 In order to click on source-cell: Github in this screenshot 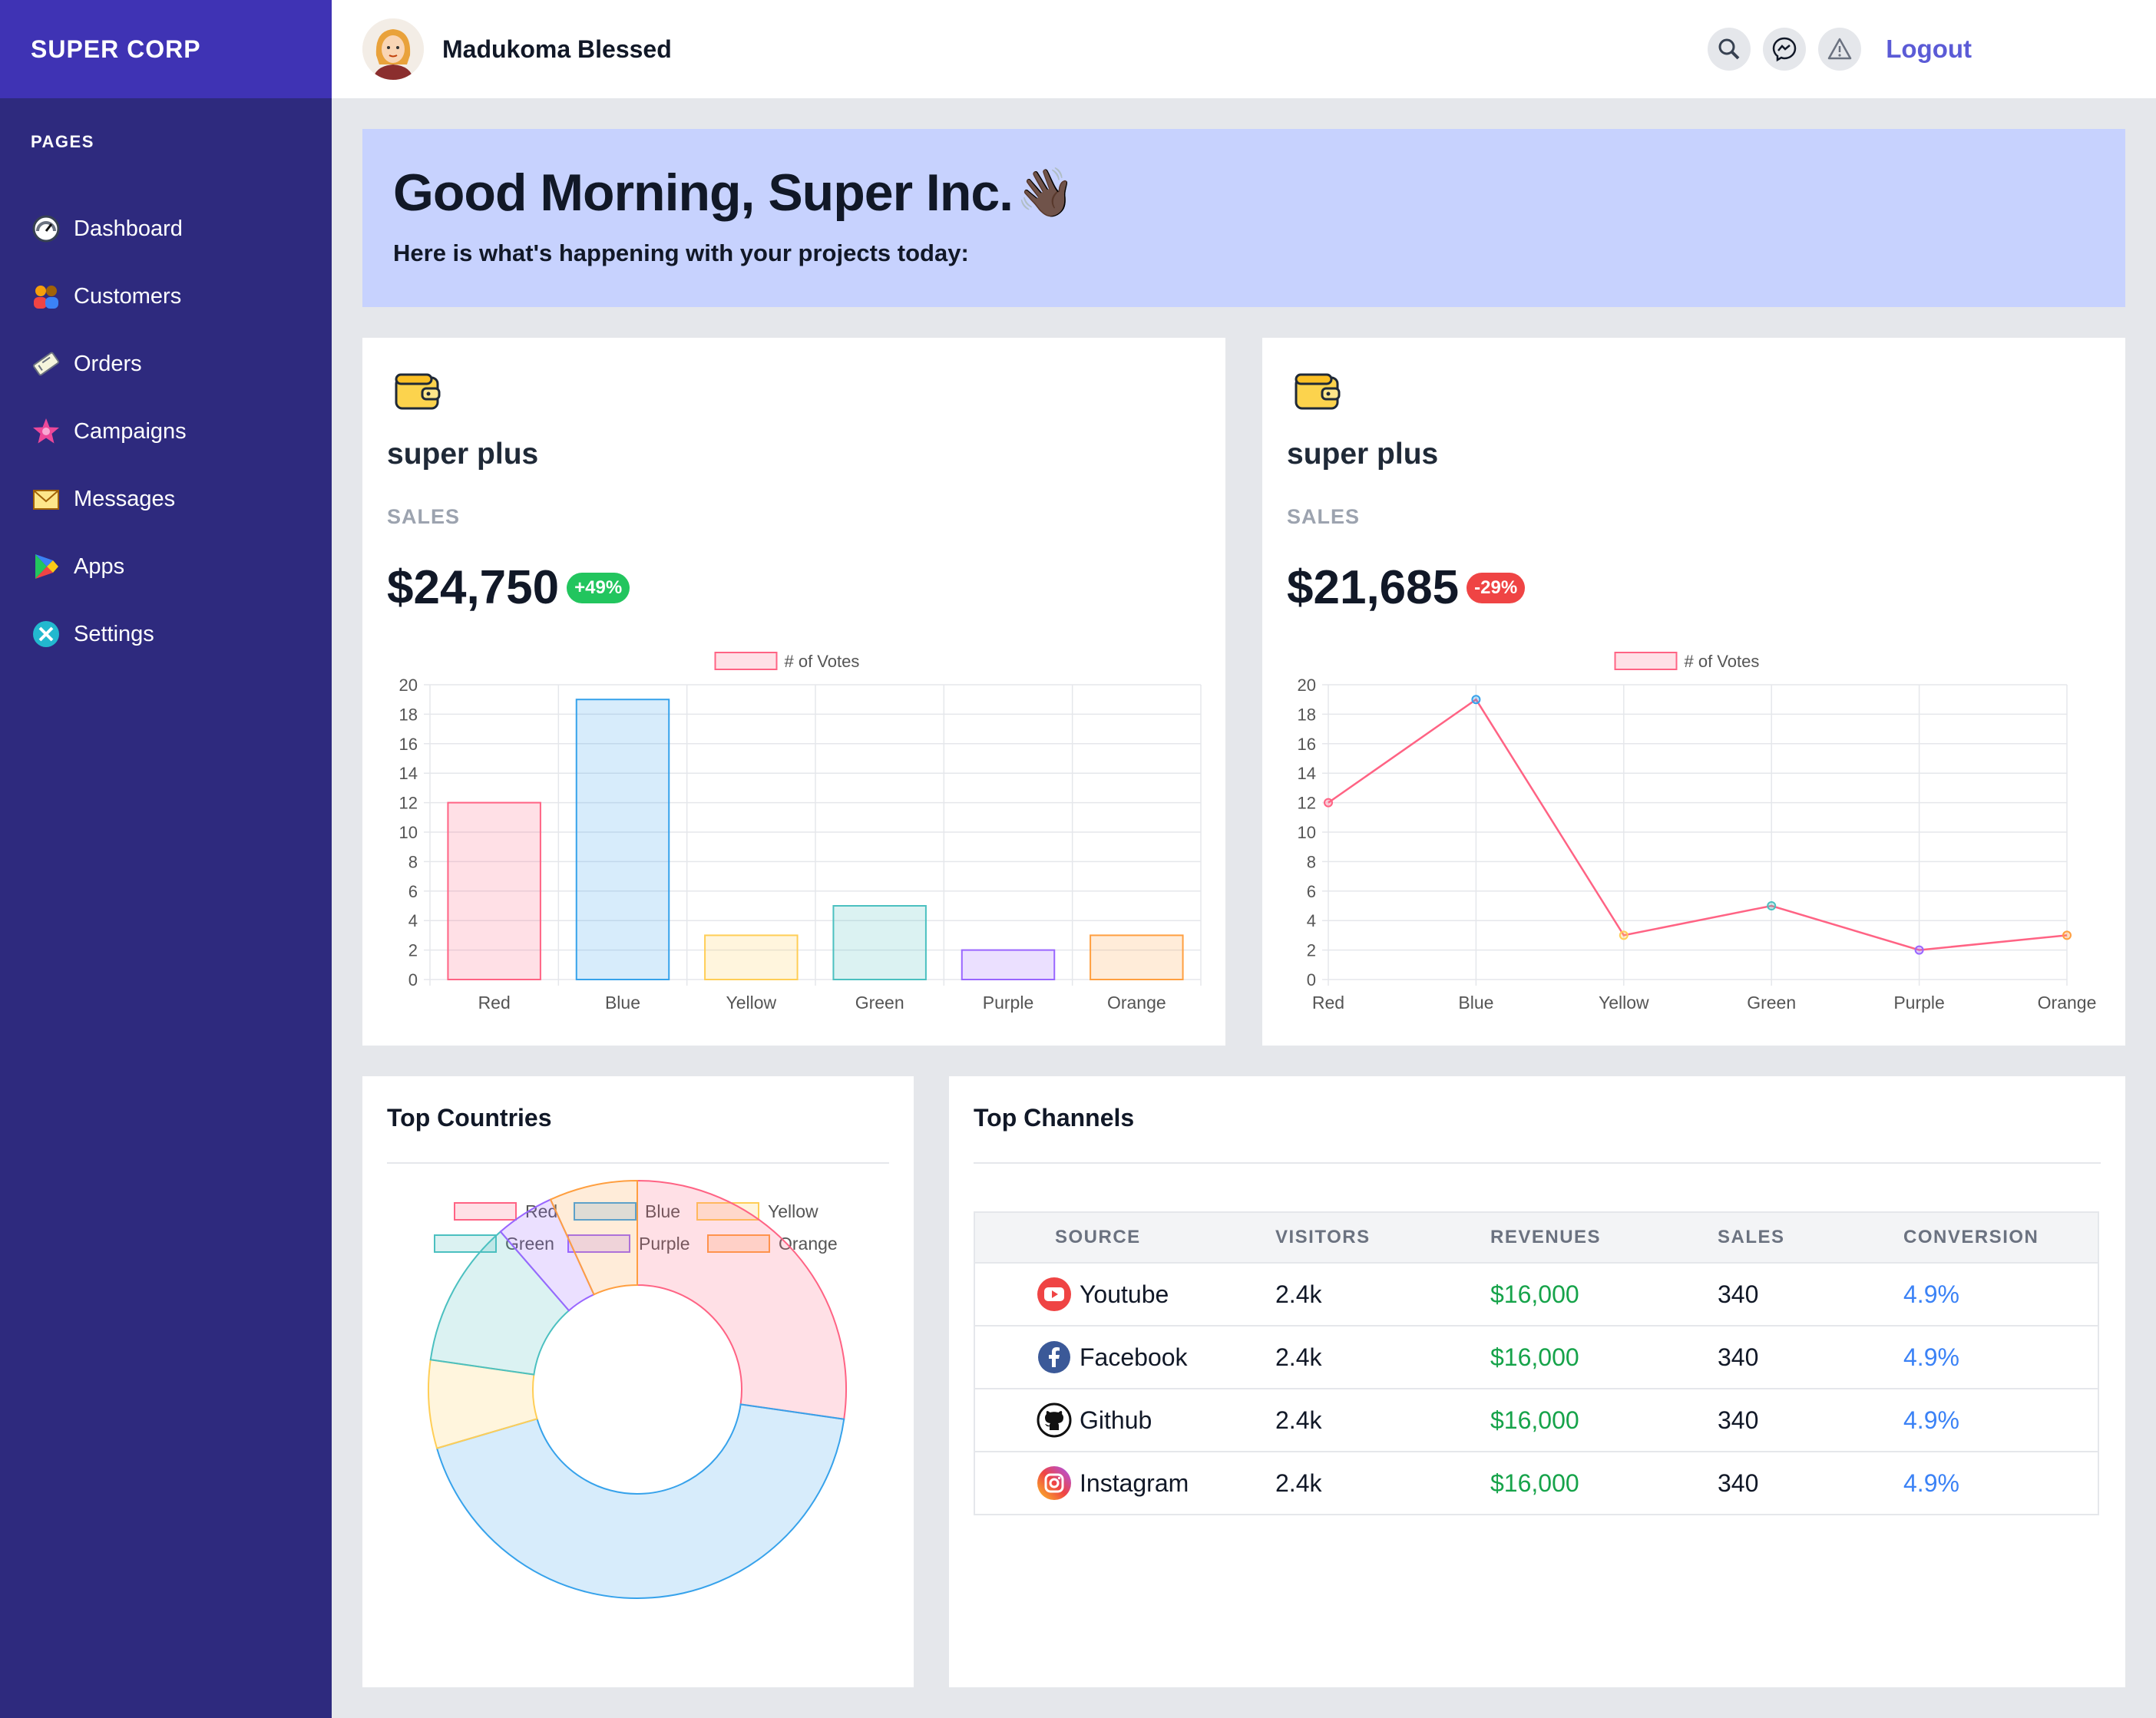, I will do `click(1156, 1420)`.